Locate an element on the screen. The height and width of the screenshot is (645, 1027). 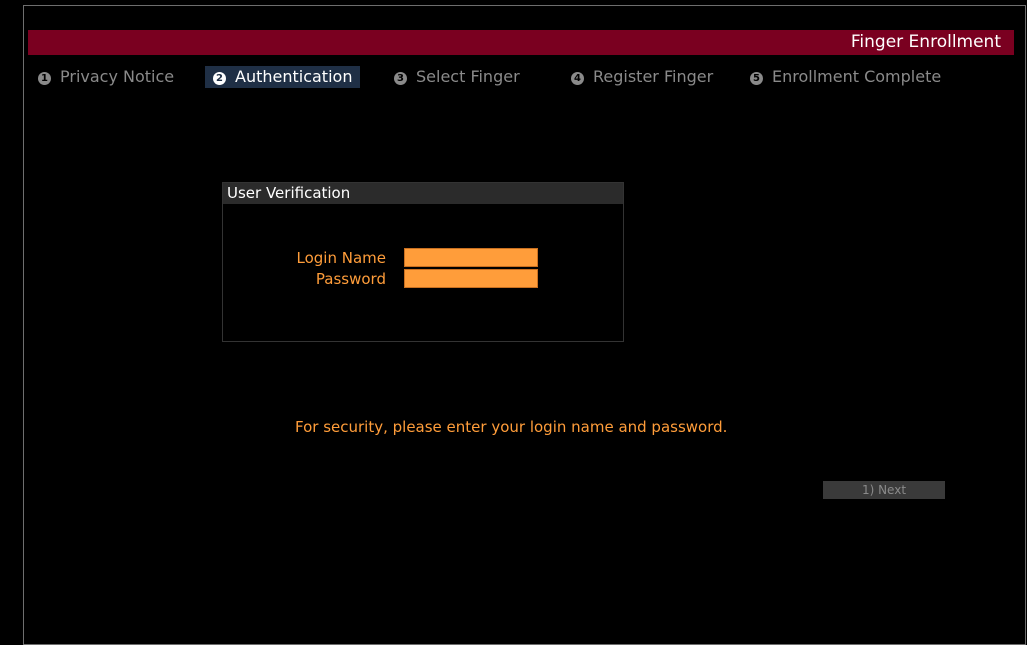
step-select-finger: 3 Select Finger is located at coordinates (457, 77).